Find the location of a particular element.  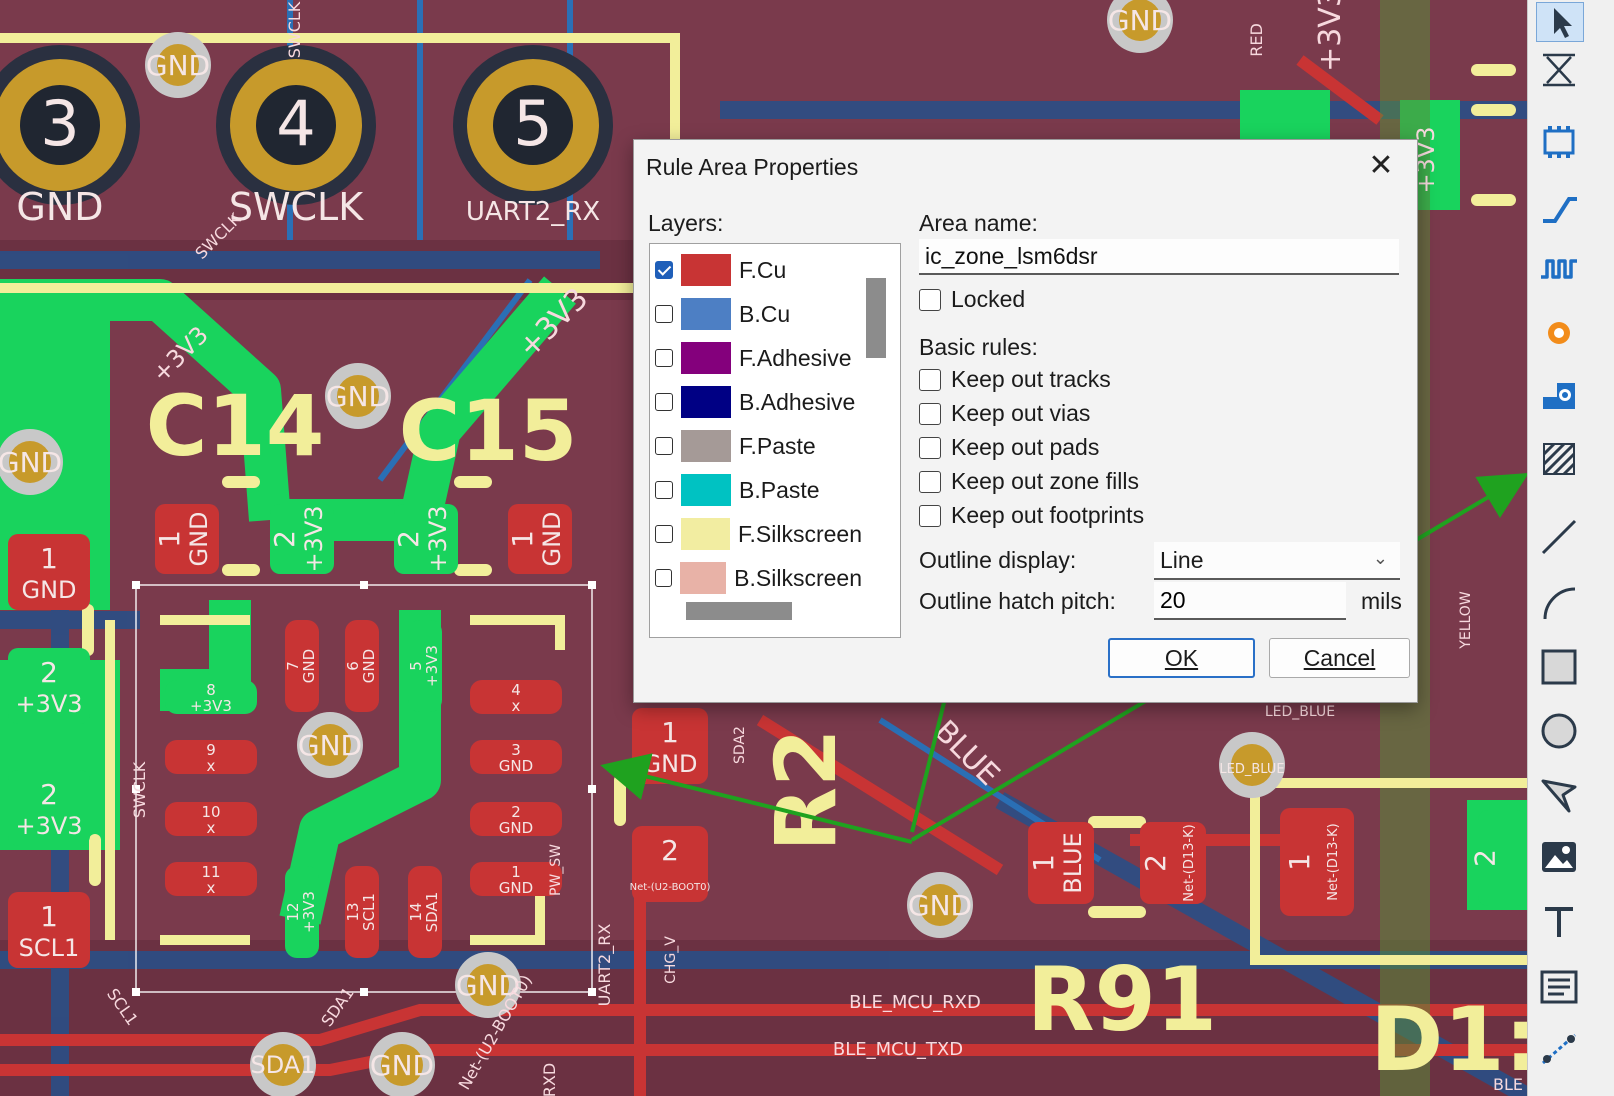

via-net-label: LED_BLUE is located at coordinates (1251, 769).